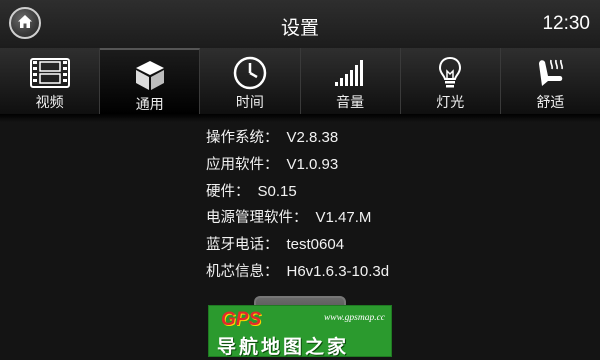  I want to click on info-row-bluetooth-phone: 蓝牙电话： test0604, so click(297, 245).